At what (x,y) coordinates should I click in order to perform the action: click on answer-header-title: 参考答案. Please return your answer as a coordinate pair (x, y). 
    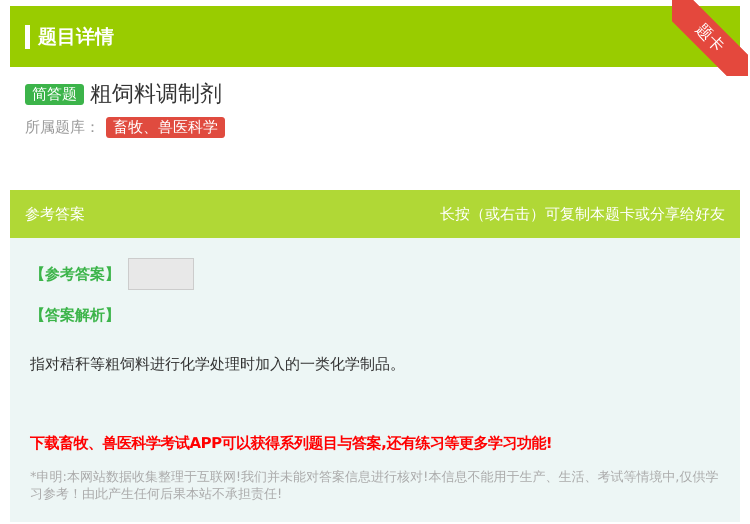
    Looking at the image, I should click on (55, 214).